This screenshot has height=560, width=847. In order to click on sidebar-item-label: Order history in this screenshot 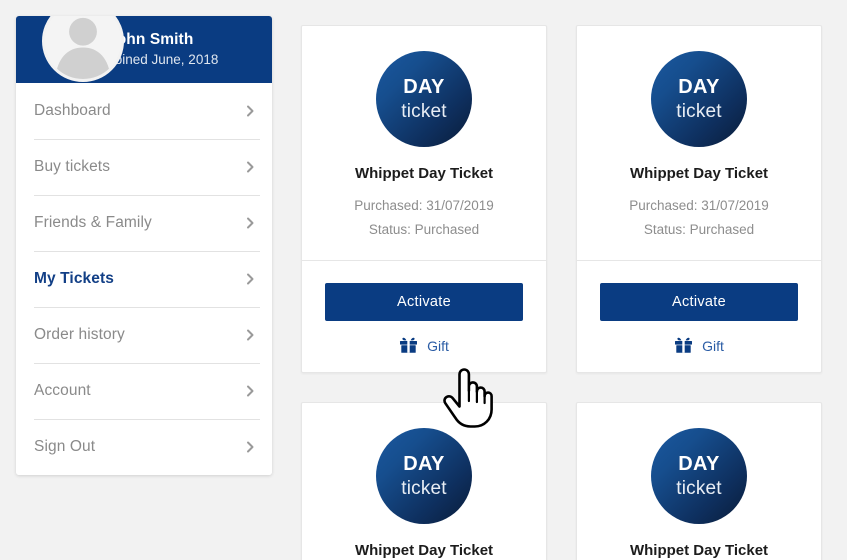, I will do `click(79, 334)`.